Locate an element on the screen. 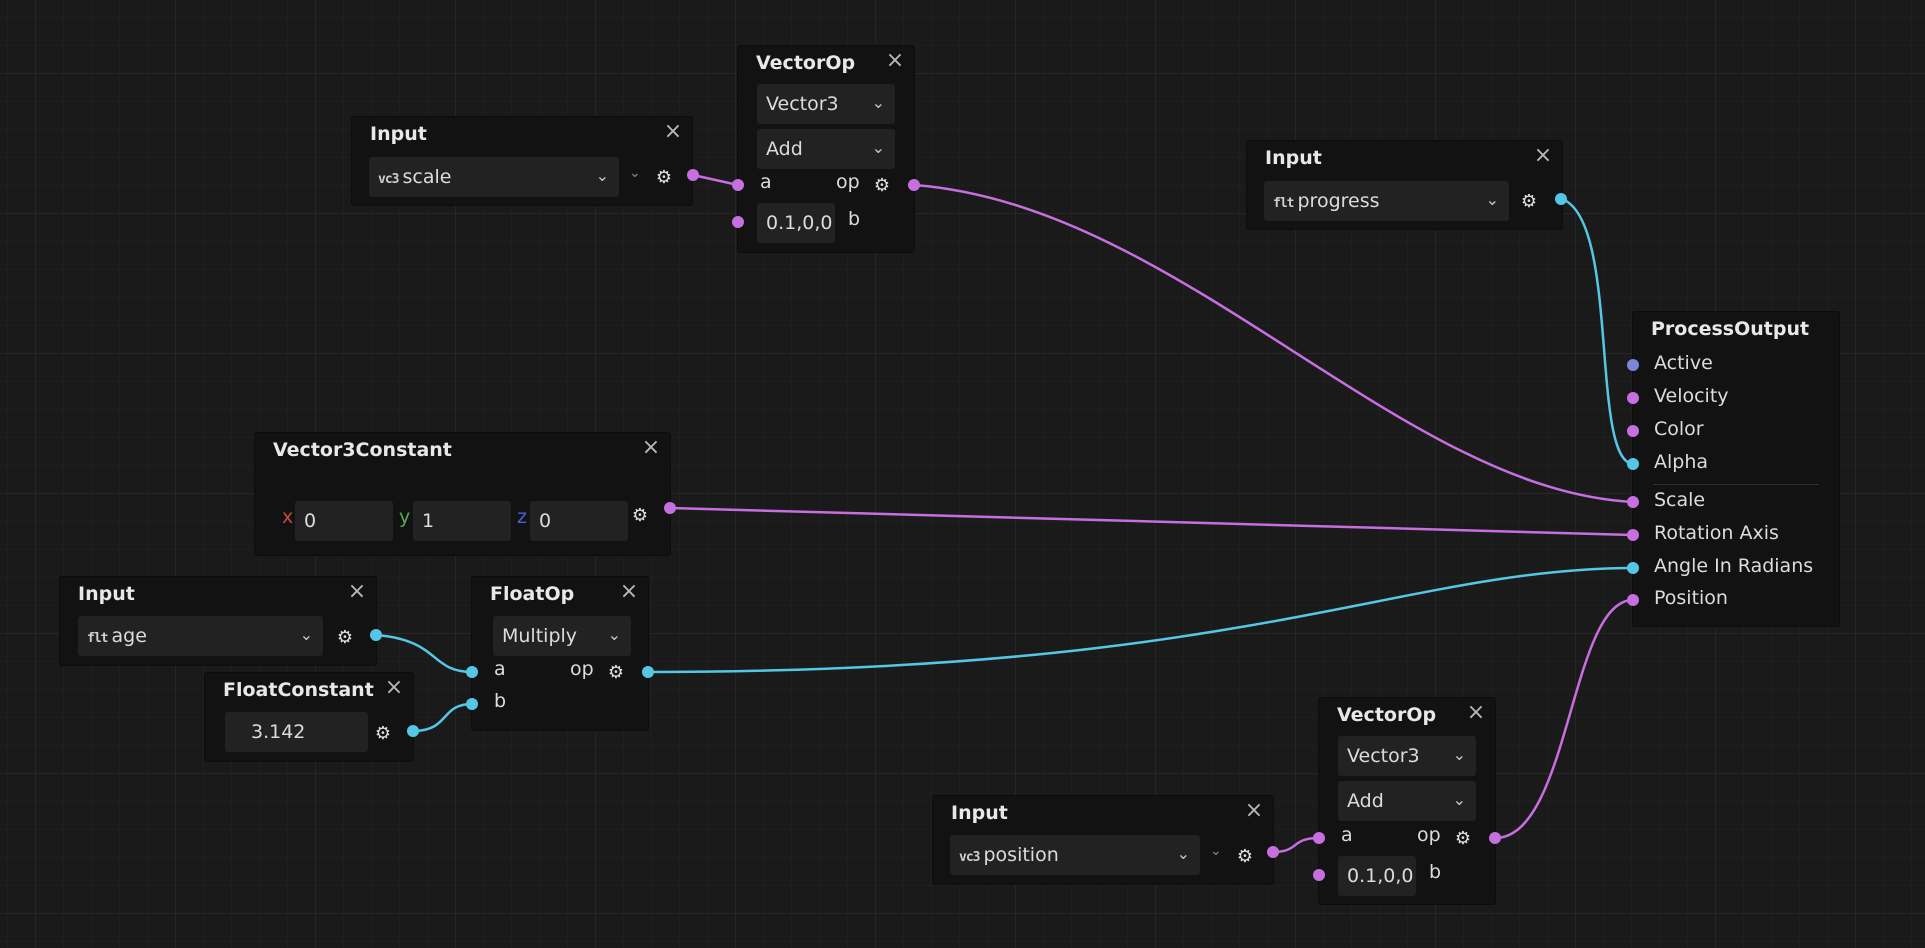 The height and width of the screenshot is (948, 1925). node-title: VectorOp is located at coordinates (806, 63).